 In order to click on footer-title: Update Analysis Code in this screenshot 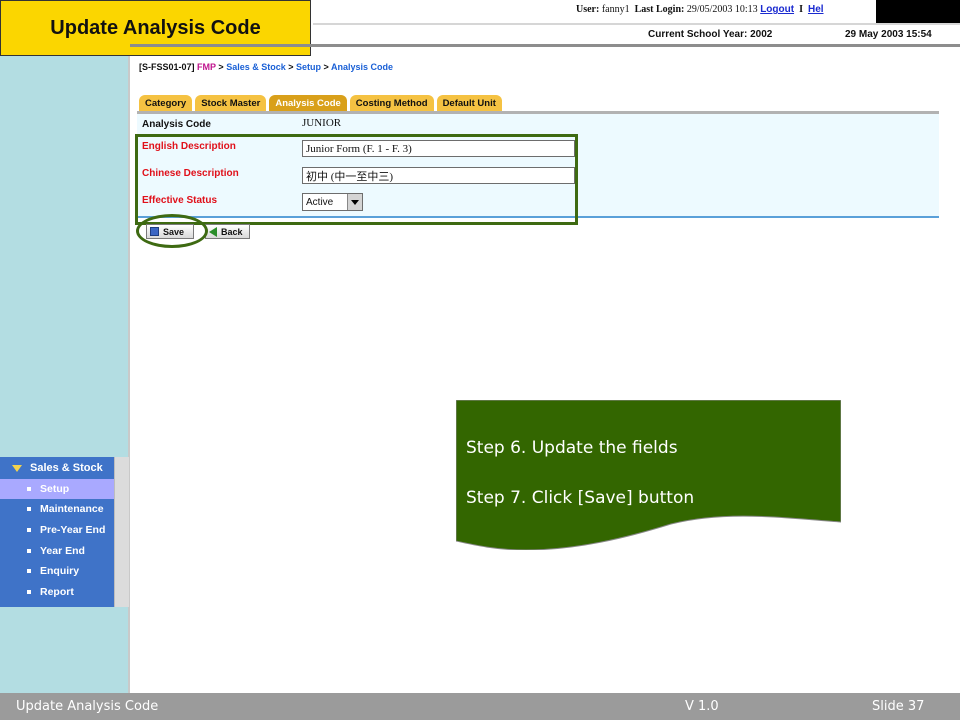, I will do `click(87, 706)`.